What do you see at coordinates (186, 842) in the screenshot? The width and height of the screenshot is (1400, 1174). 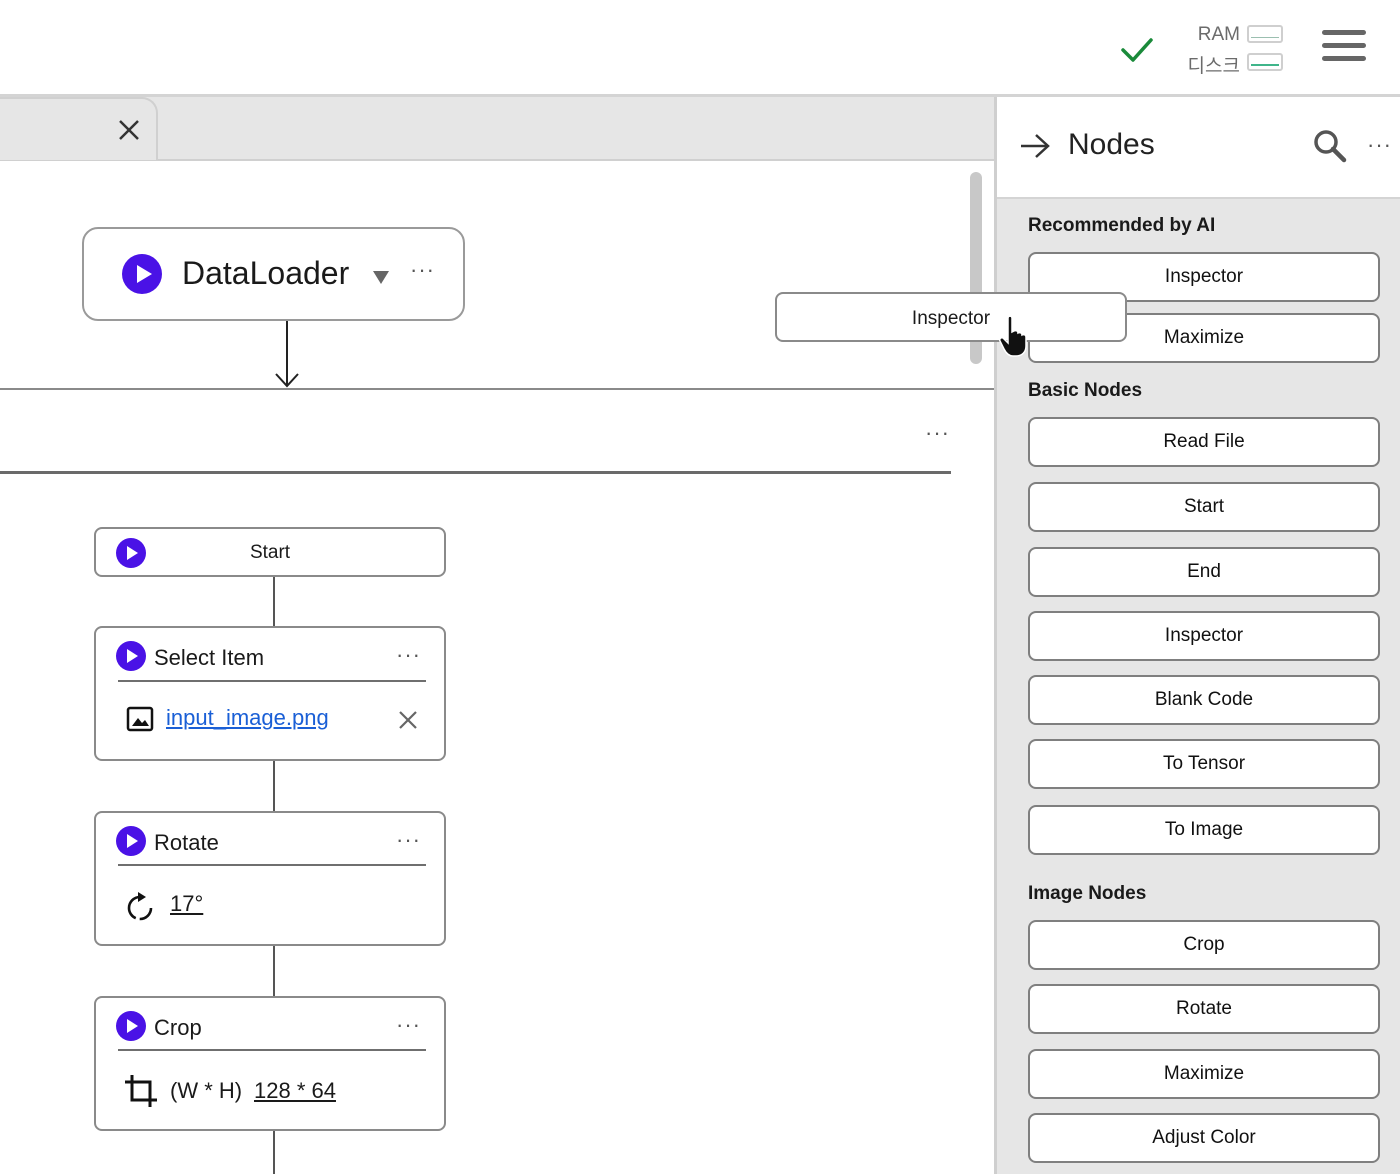 I see `rotate-label: Rotate` at bounding box center [186, 842].